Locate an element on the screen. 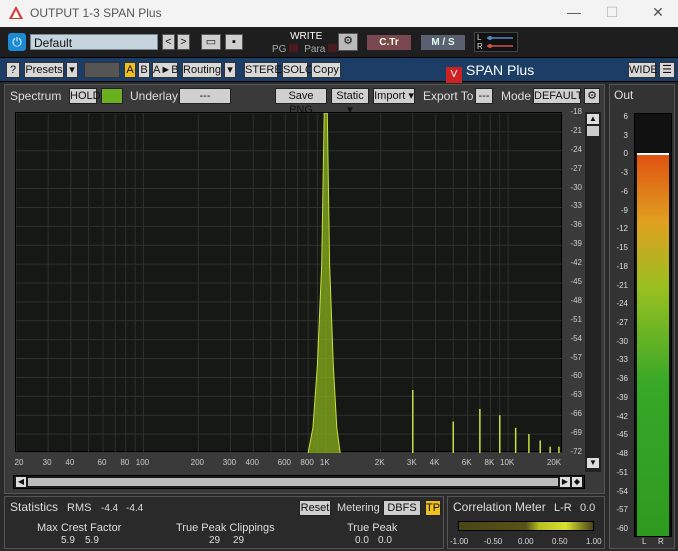 The height and width of the screenshot is (551, 678). db-tick-label: -45 is located at coordinates (576, 281).